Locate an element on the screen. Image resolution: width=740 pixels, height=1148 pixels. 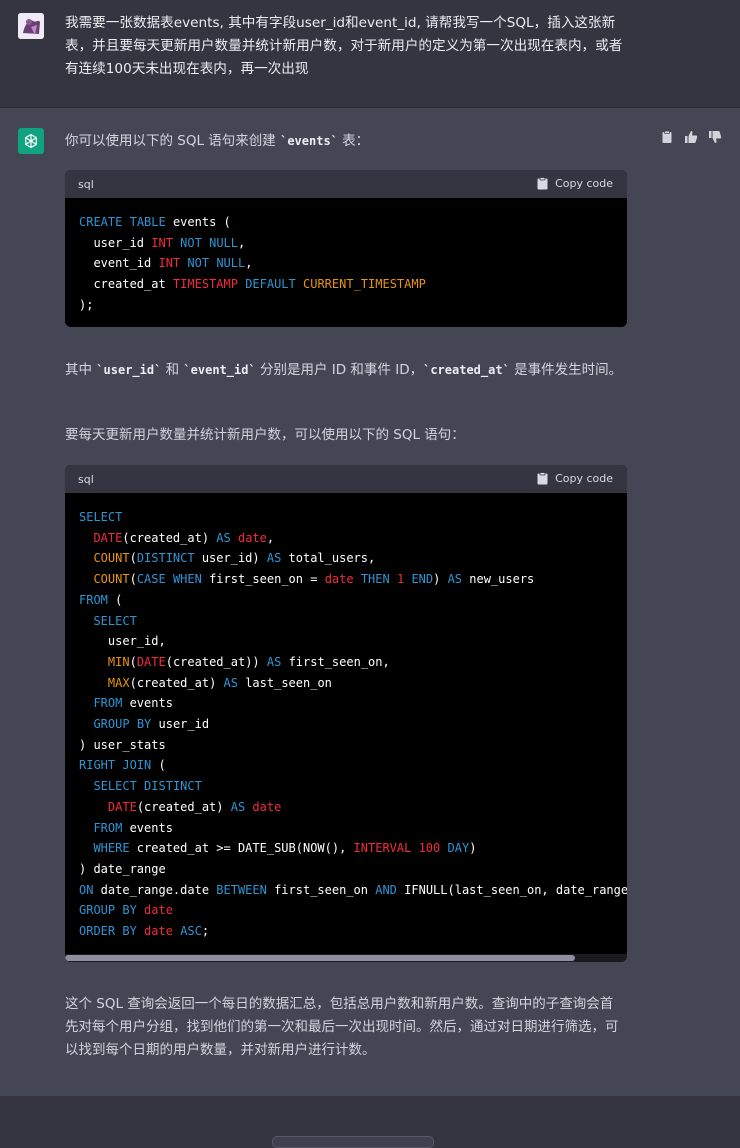
thumbs-up-icon is located at coordinates (691, 137).